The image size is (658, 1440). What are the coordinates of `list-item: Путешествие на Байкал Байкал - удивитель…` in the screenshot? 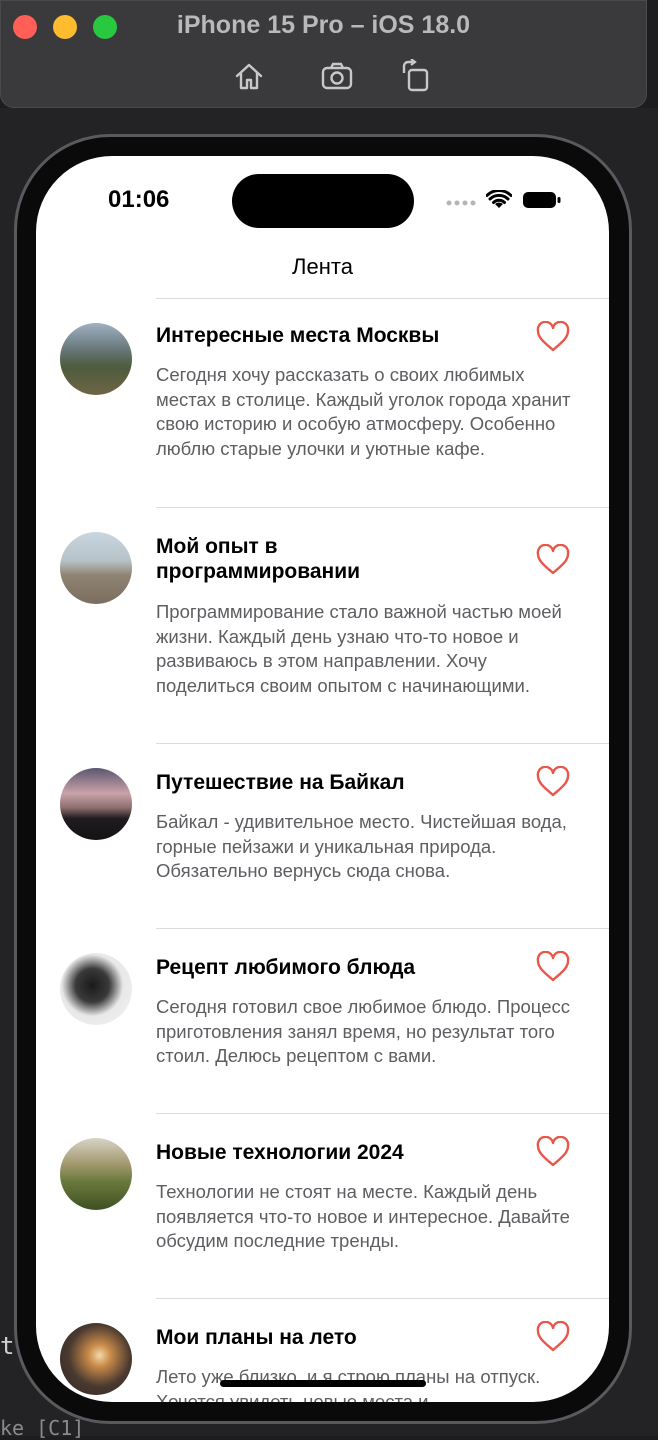 It's located at (322, 836).